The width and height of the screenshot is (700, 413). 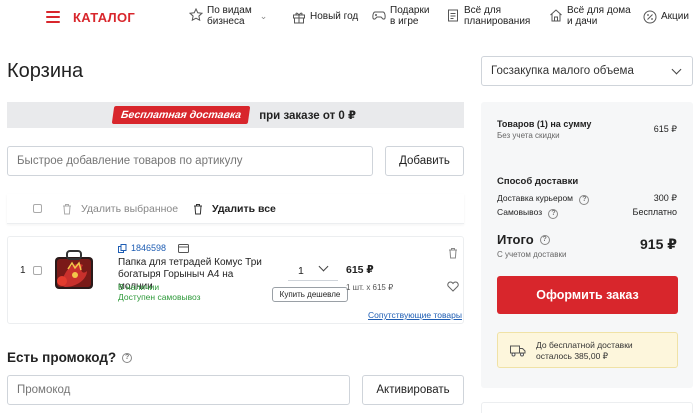 I want to click on nav-item-home: Всё для дома и дачи, so click(x=590, y=16).